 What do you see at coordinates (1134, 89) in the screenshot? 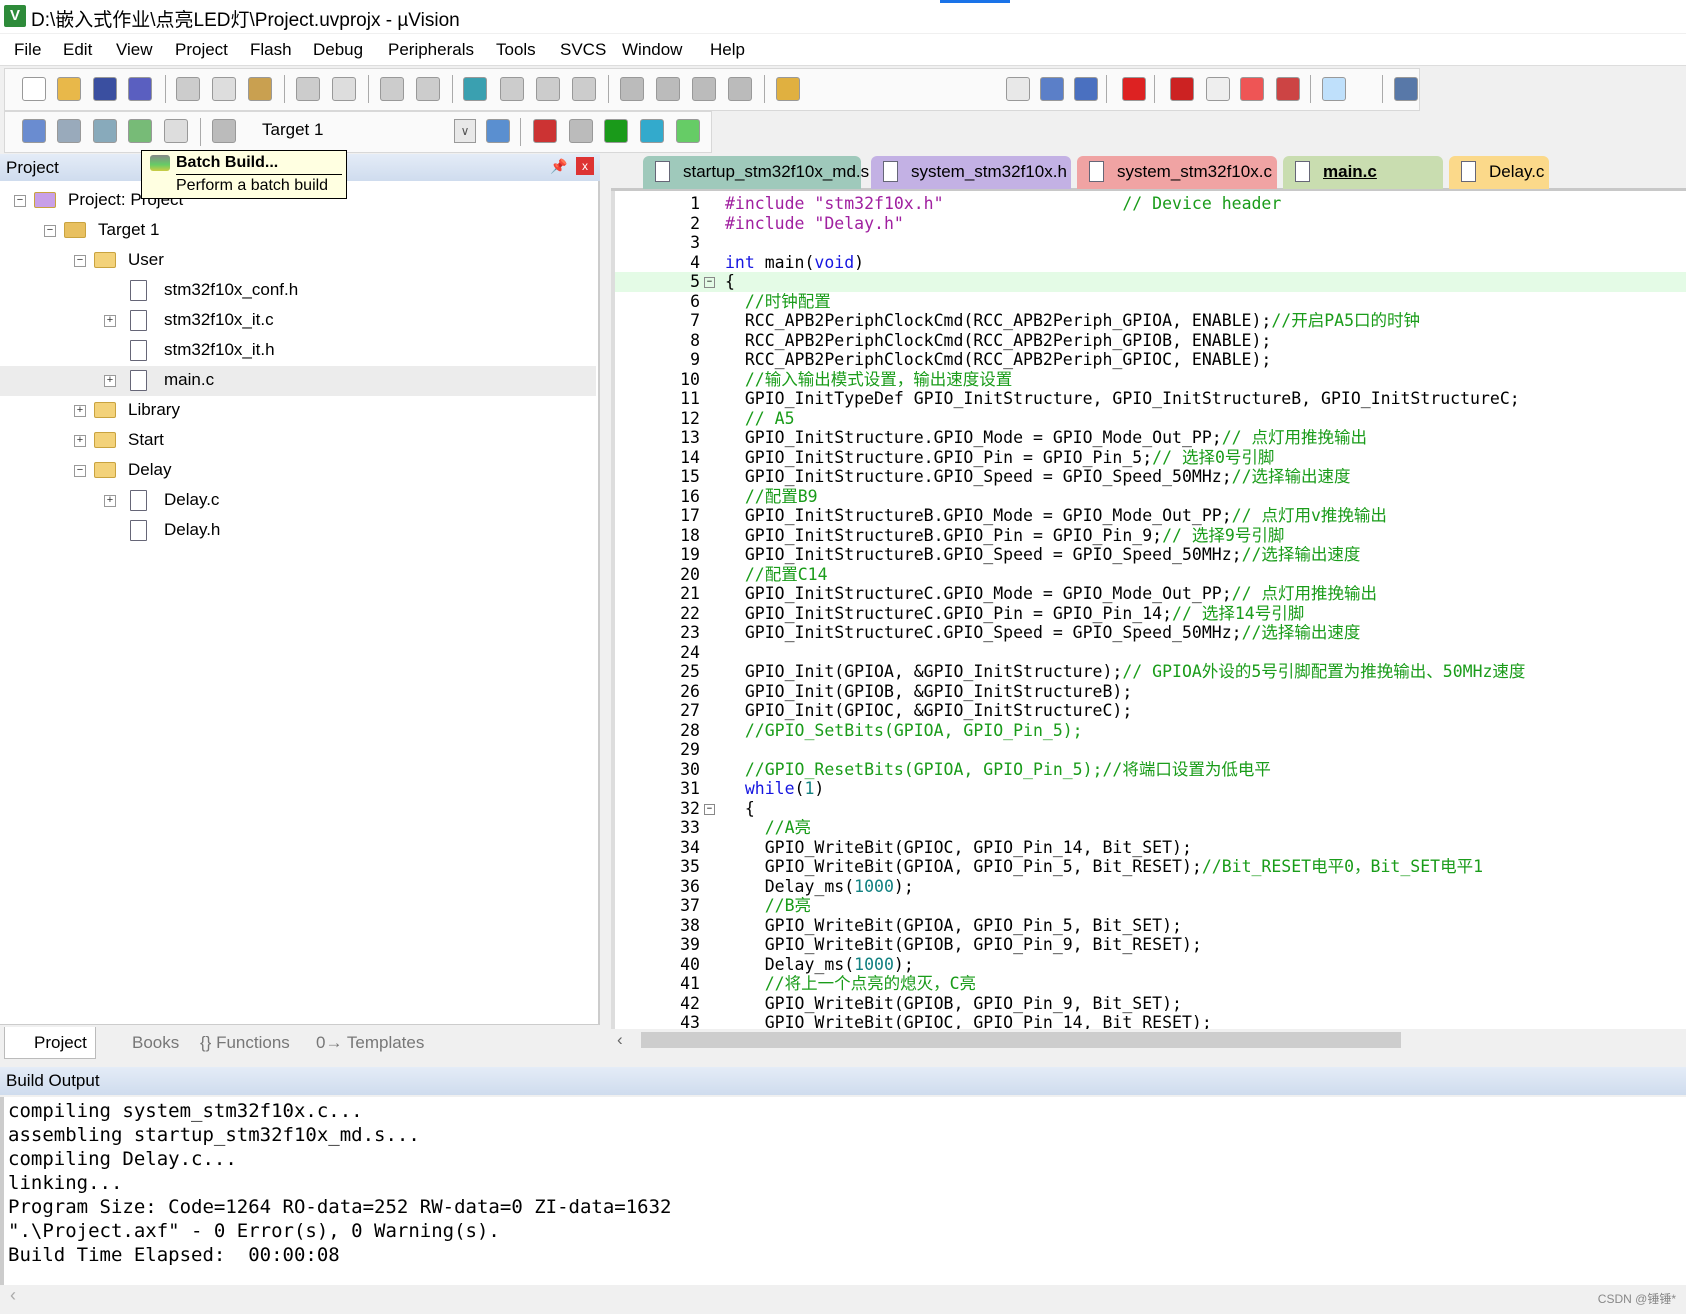
I see `debug-session-icon` at bounding box center [1134, 89].